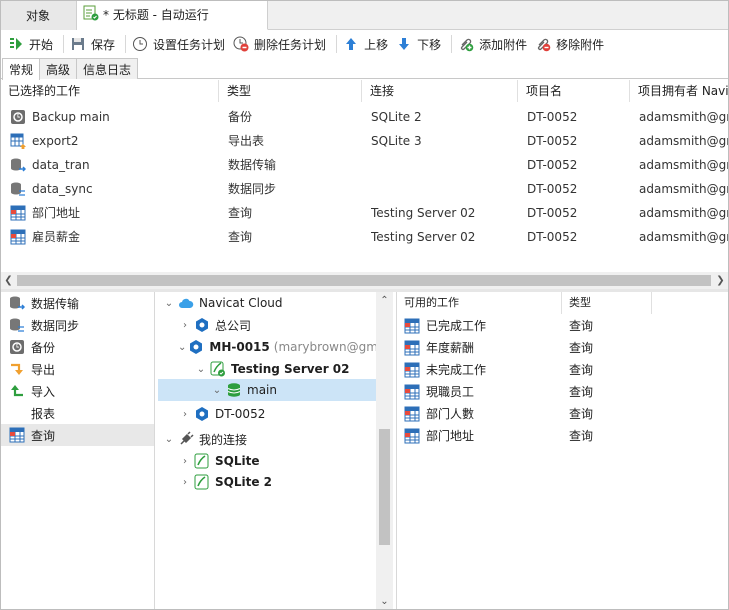  What do you see at coordinates (479, 303) in the screenshot?
I see `column-header-available-jobs: 可用的工作` at bounding box center [479, 303].